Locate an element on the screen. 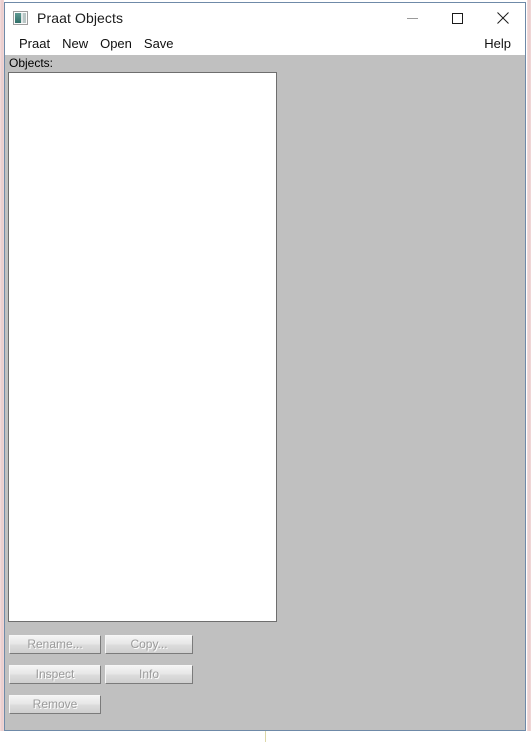 Image resolution: width=531 pixels, height=742 pixels. menu-item-new: New is located at coordinates (75, 44).